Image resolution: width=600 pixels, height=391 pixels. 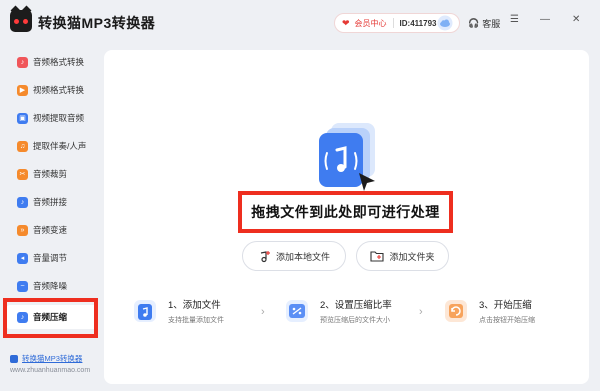 I want to click on compress-ratio-step-icon, so click(x=297, y=311).